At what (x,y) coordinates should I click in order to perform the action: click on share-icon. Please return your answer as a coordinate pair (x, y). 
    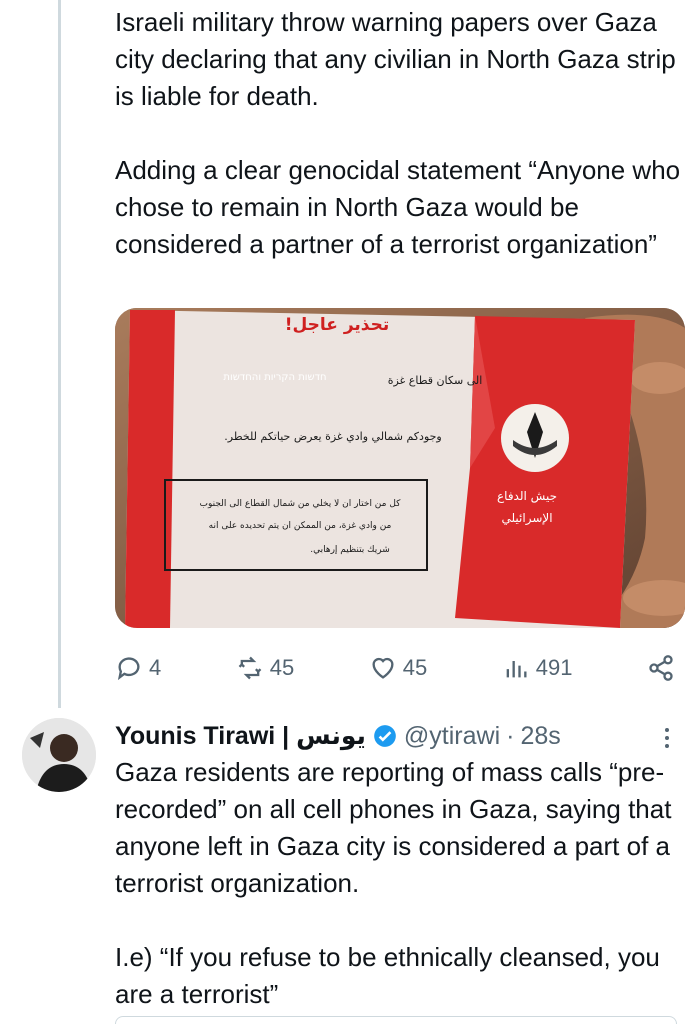
    Looking at the image, I should click on (661, 668).